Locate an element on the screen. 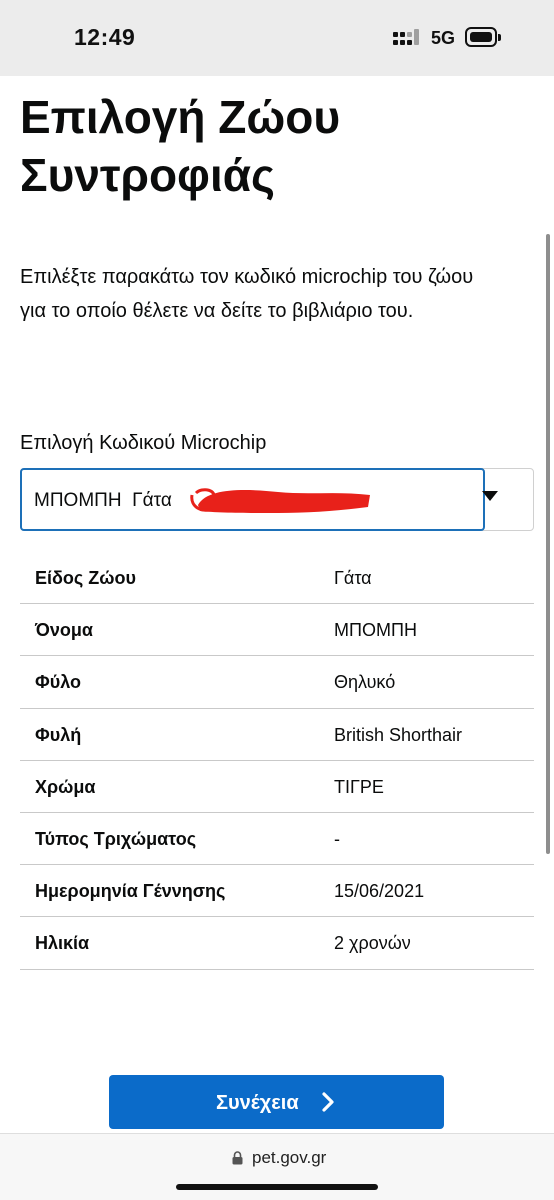 Image resolution: width=554 pixels, height=1200 pixels. row-label: Είδος Ζώου is located at coordinates (85, 578).